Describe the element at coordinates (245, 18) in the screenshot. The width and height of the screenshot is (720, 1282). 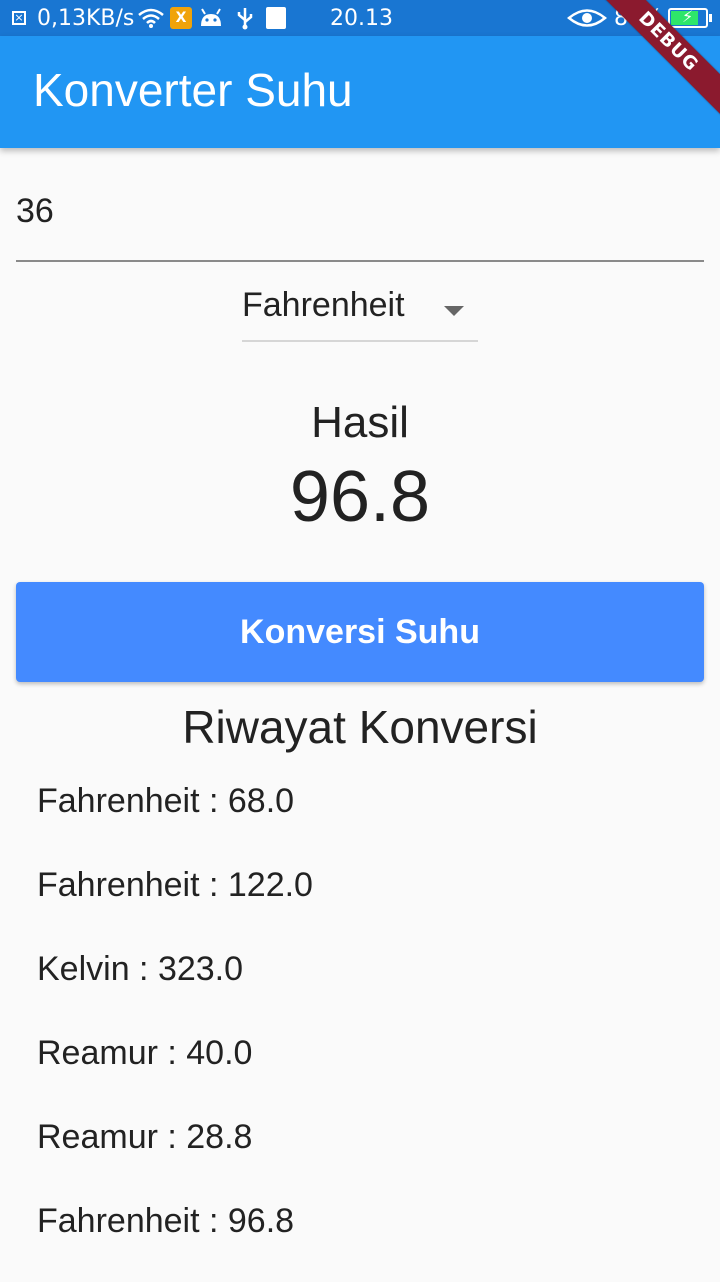
I see `usb-icon` at that location.